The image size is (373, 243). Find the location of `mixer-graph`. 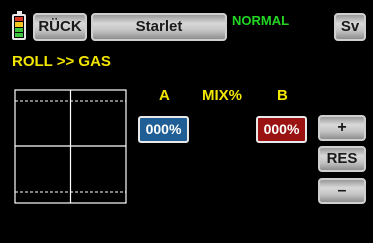

mixer-graph is located at coordinates (70, 146).